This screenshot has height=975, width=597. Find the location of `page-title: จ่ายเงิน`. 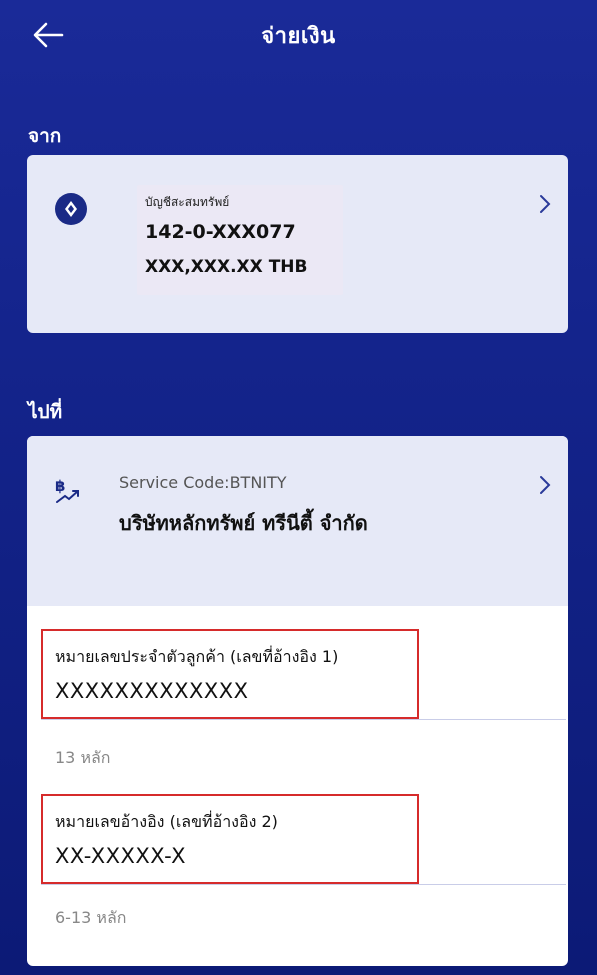

page-title: จ่ายเงิน is located at coordinates (298, 36).